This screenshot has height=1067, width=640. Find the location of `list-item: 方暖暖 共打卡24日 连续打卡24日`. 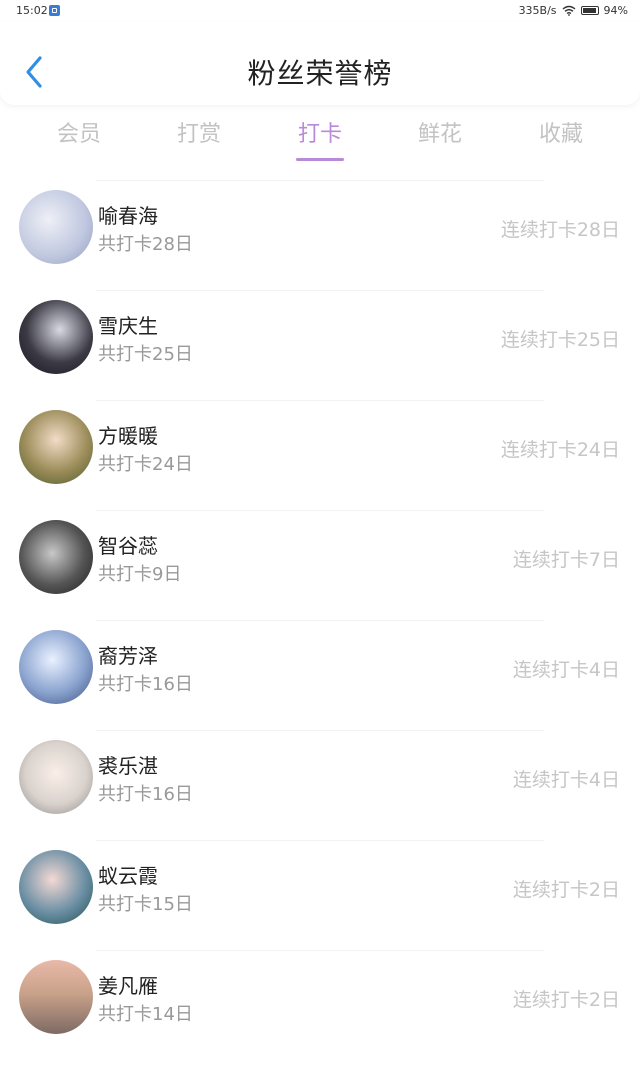

list-item: 方暖暖 共打卡24日 连续打卡24日 is located at coordinates (320, 455).